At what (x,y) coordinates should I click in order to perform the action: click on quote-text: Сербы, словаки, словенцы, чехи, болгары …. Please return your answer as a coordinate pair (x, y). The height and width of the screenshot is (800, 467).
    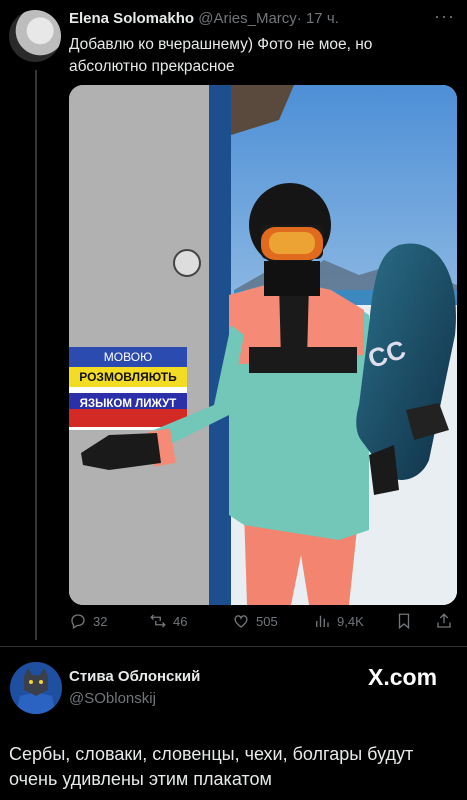
    Looking at the image, I should click on (211, 766).